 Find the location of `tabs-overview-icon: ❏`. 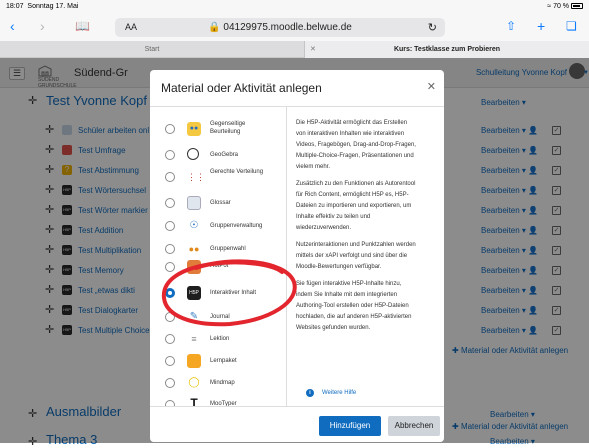

tabs-overview-icon: ❏ is located at coordinates (571, 26).